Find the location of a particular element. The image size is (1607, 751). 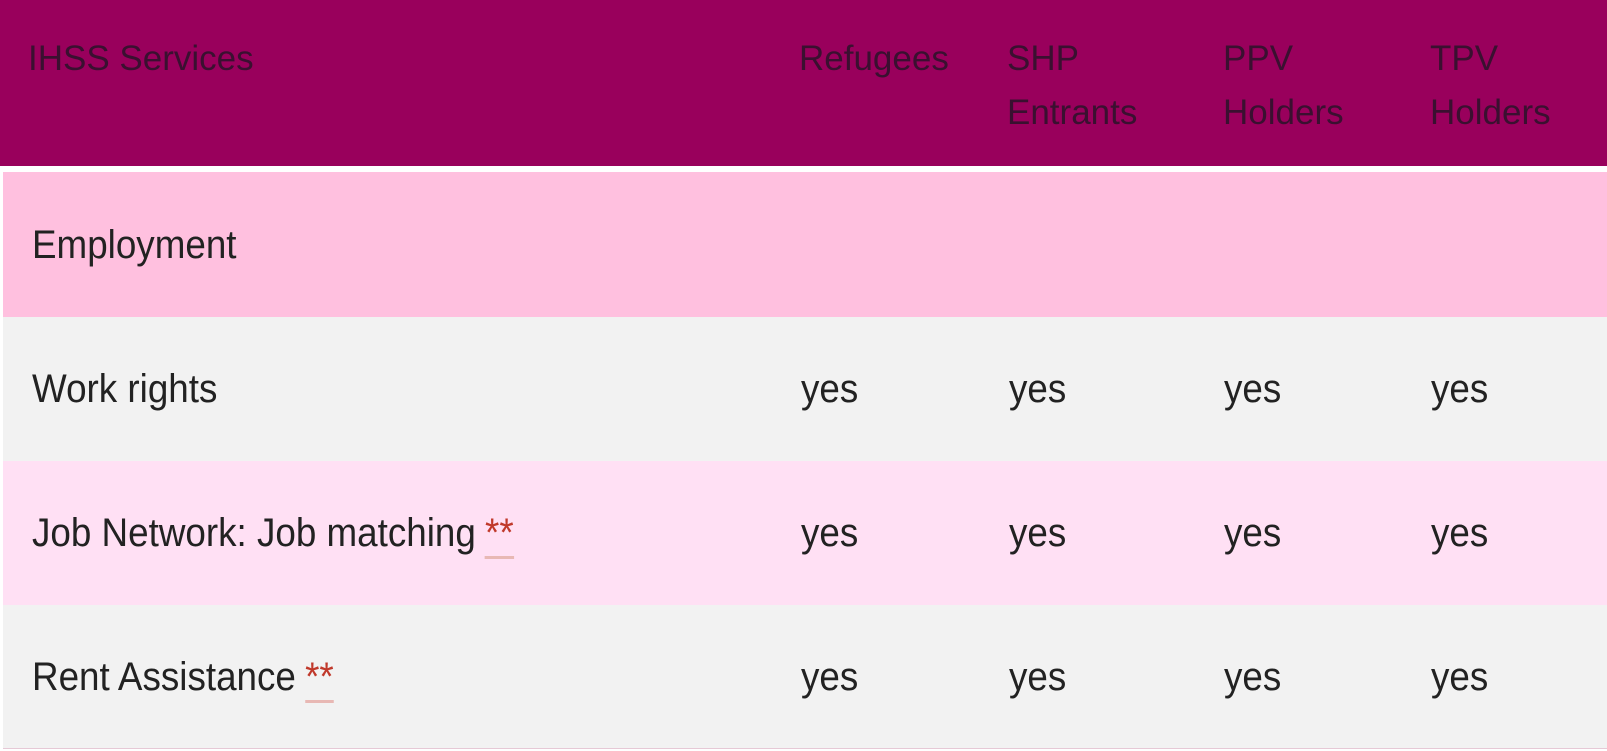

header-shp-line1: SHP is located at coordinates (1043, 58).